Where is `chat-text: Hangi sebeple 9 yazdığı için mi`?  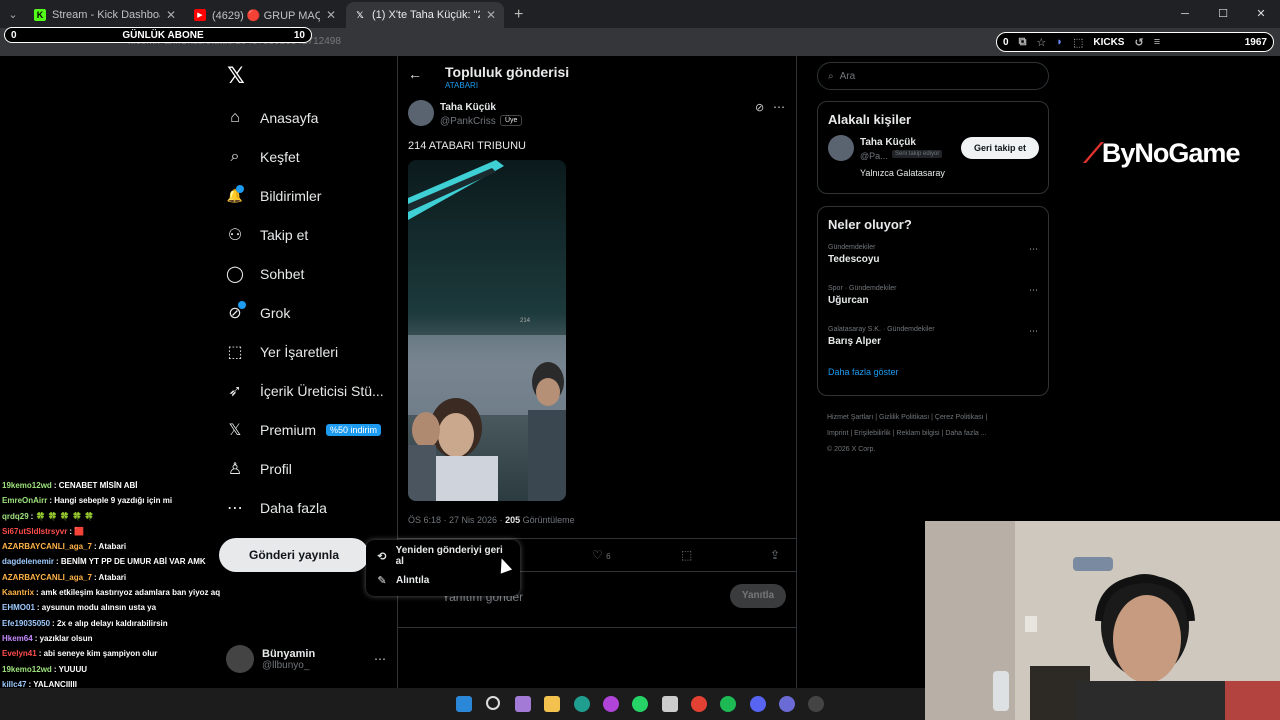
chat-text: Hangi sebeple 9 yazdığı için mi is located at coordinates (113, 501).